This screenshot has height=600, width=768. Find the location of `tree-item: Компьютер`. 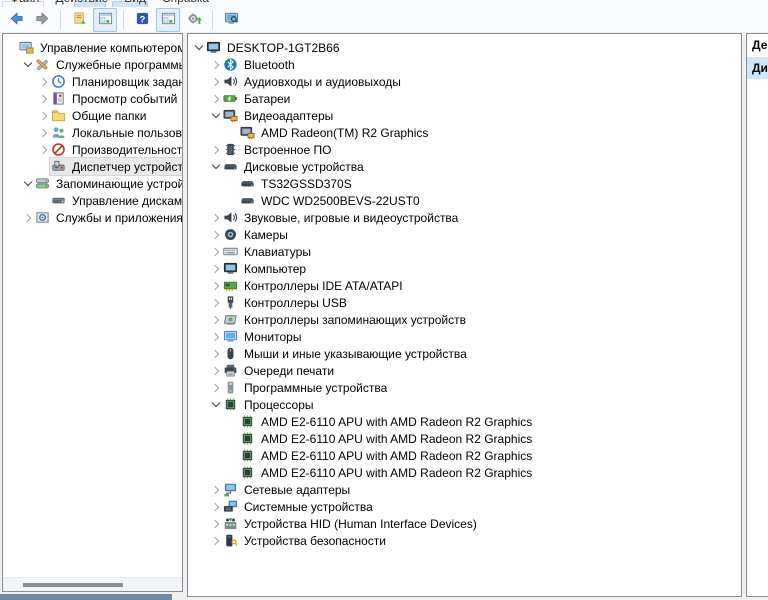

tree-item: Компьютер is located at coordinates (464, 268).